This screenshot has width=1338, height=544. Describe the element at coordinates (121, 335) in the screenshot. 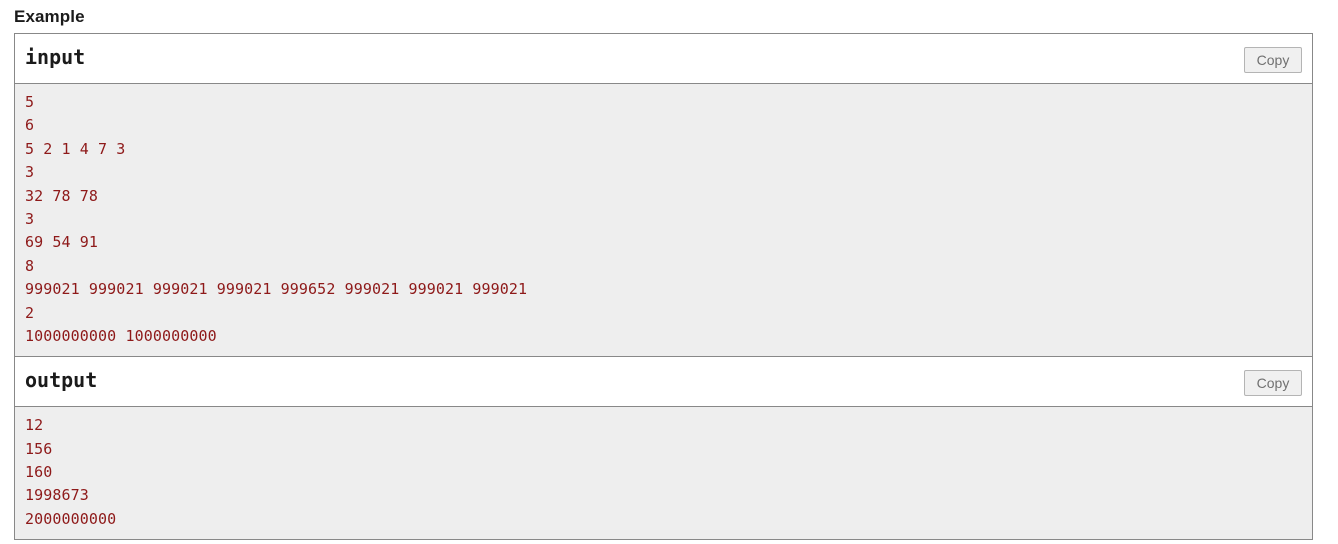

I see `io-line: 1000000000 1000000000` at that location.